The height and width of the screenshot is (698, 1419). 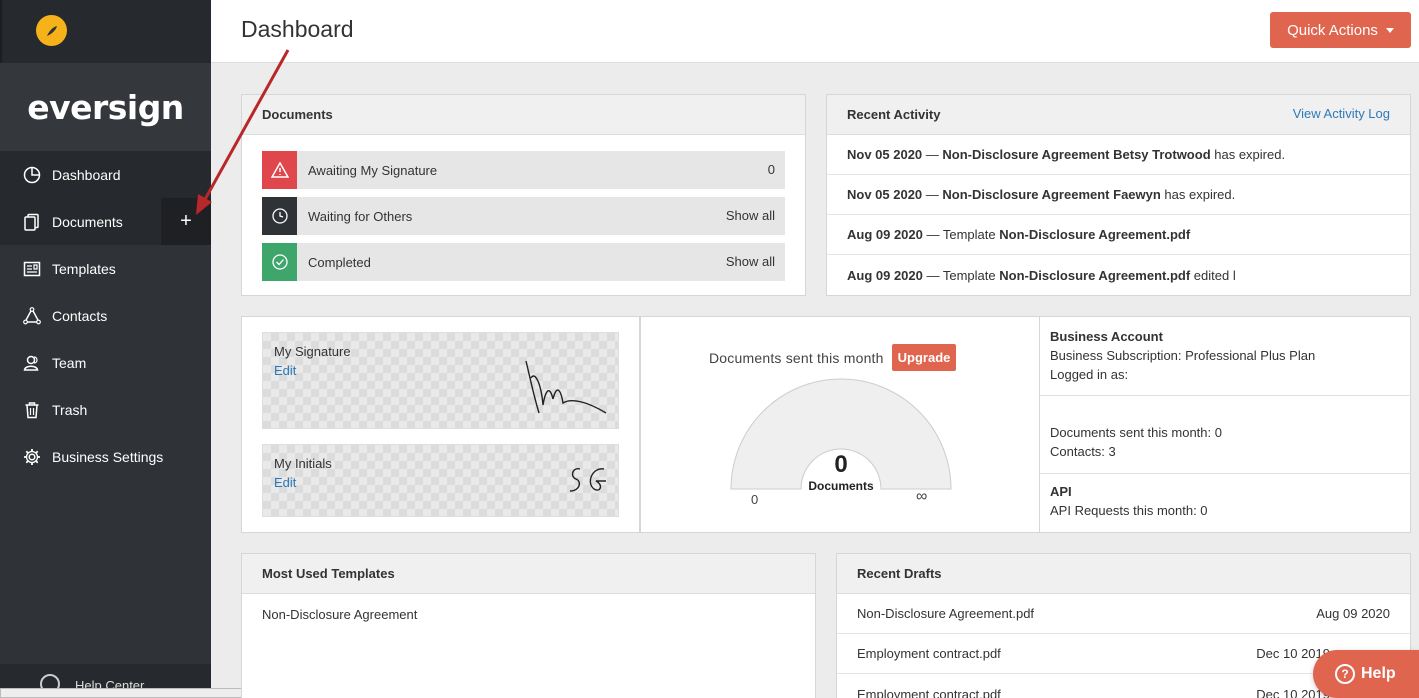 What do you see at coordinates (32, 222) in the screenshot?
I see `documents-icon` at bounding box center [32, 222].